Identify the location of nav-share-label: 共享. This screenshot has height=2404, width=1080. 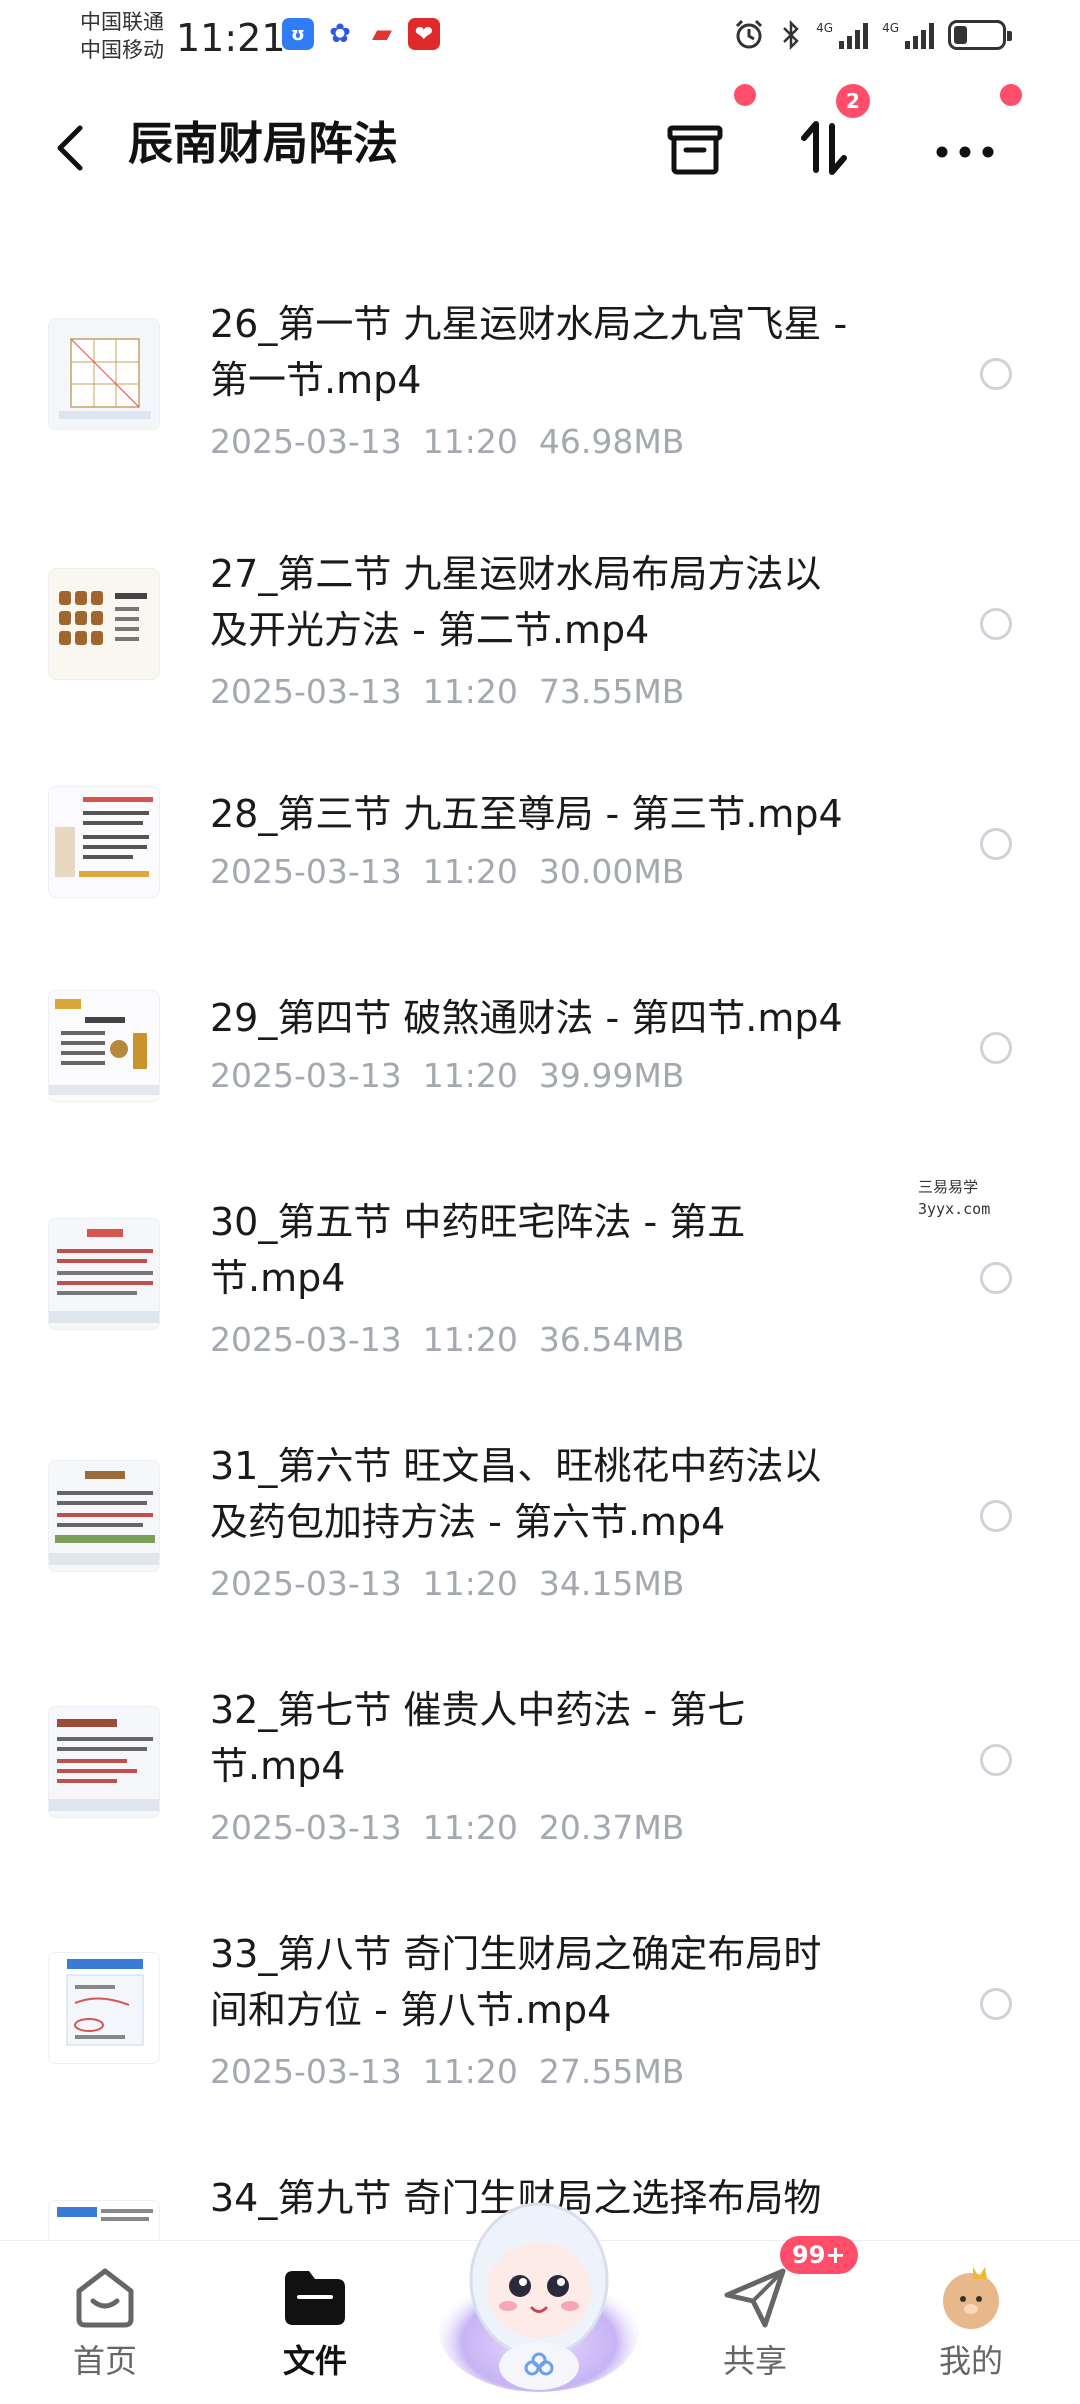
(754, 2361).